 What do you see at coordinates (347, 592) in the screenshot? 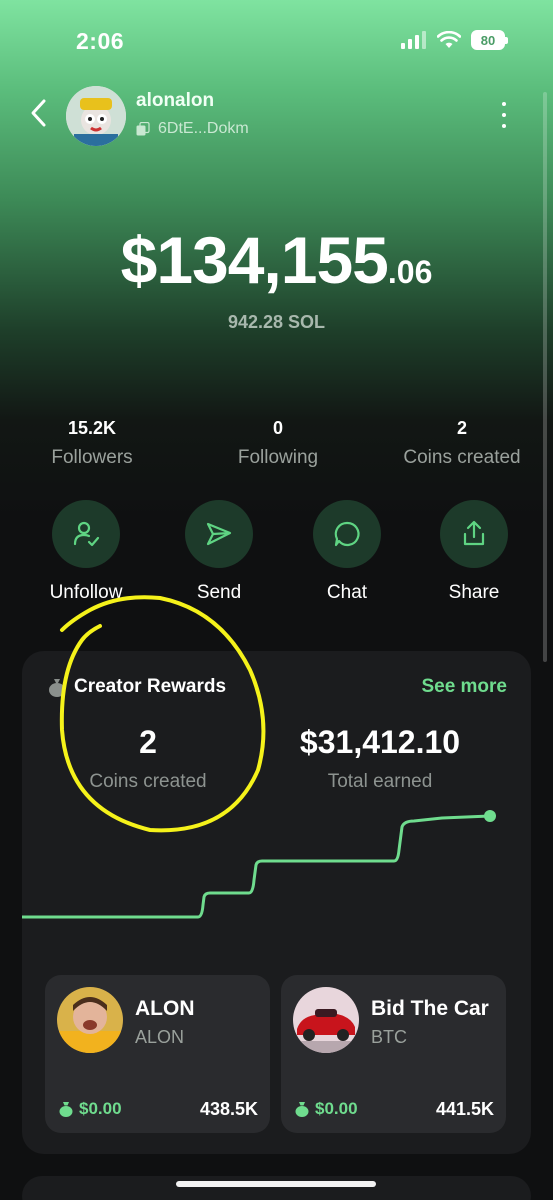
I see `chat-label: Chat` at bounding box center [347, 592].